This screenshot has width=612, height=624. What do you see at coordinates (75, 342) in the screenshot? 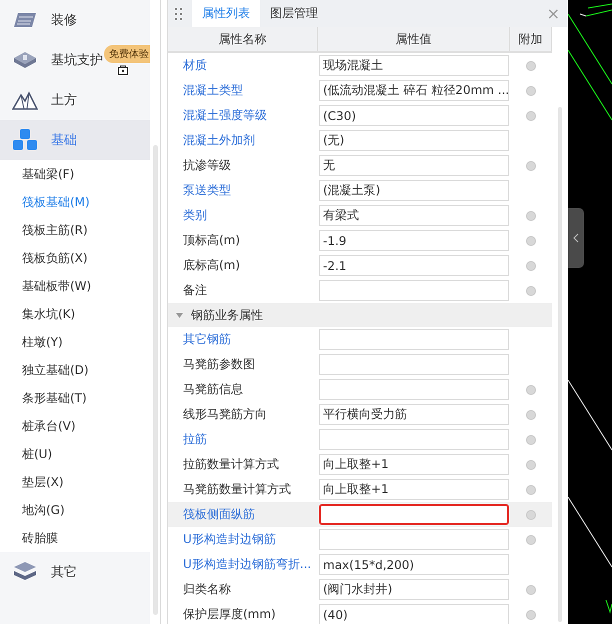
I see `component-item: 柱墩(Y)` at bounding box center [75, 342].